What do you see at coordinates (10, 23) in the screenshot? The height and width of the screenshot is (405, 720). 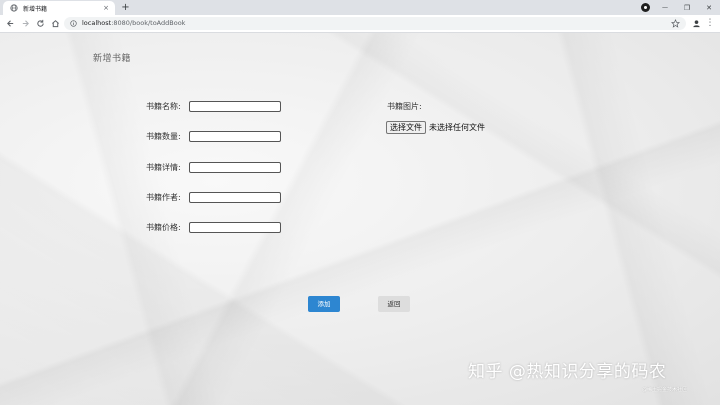 I see `back-arrow-icon` at bounding box center [10, 23].